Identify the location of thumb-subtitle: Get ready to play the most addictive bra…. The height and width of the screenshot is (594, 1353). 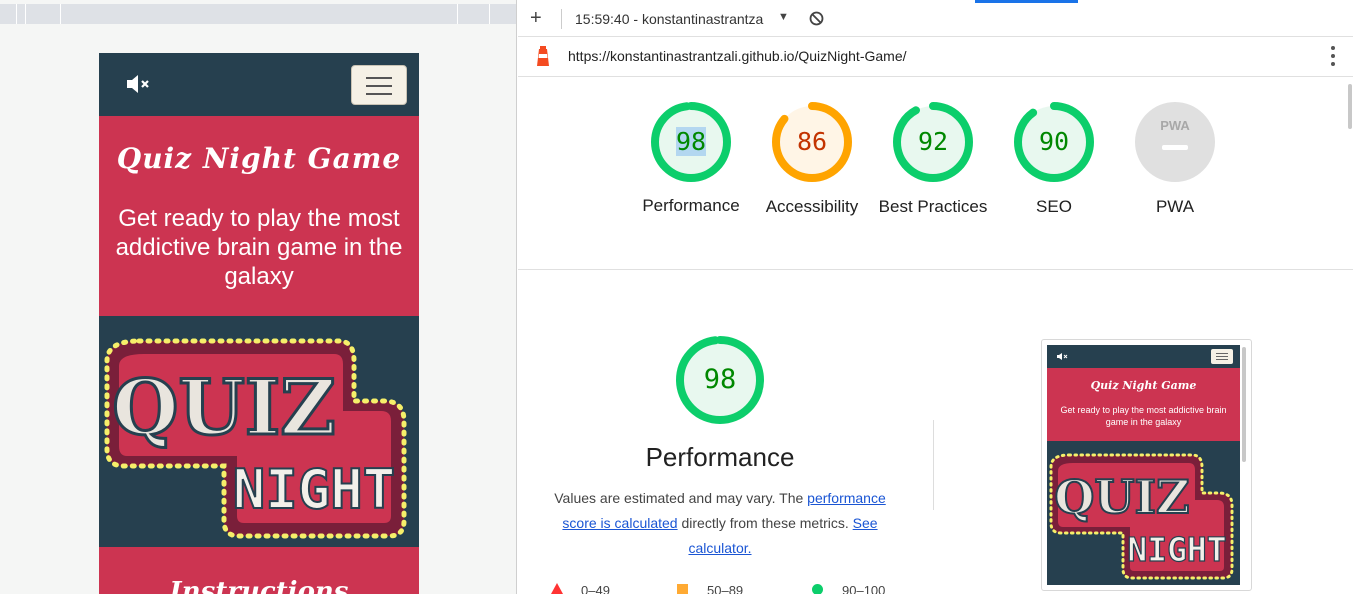
(1143, 416).